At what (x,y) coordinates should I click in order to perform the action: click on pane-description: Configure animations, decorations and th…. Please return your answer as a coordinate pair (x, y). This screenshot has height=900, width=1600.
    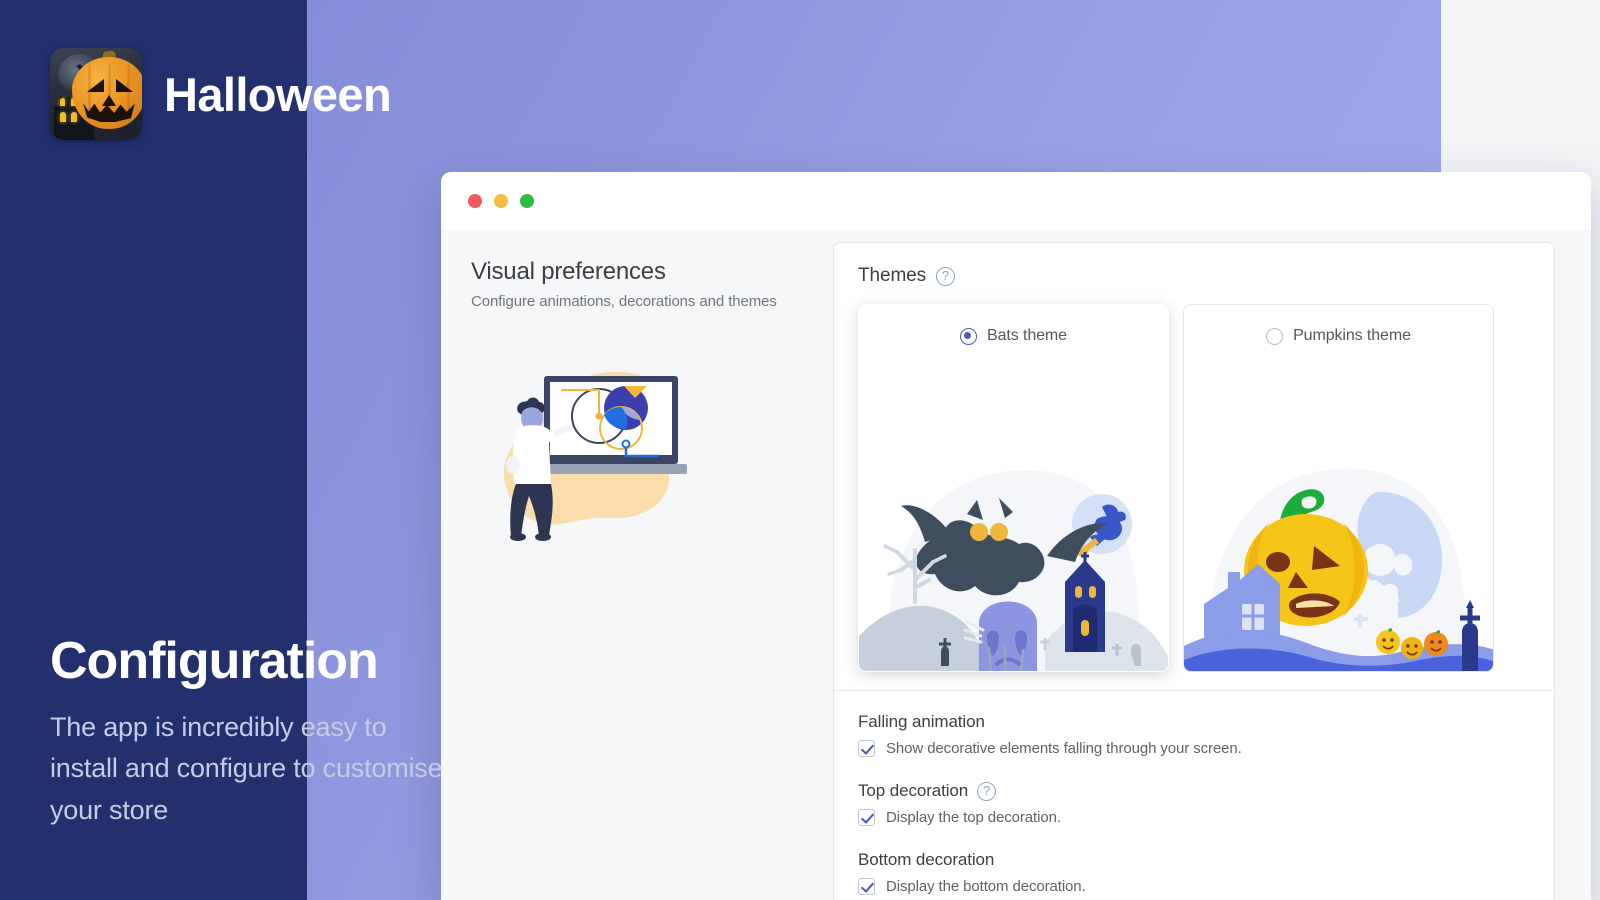
    Looking at the image, I should click on (624, 301).